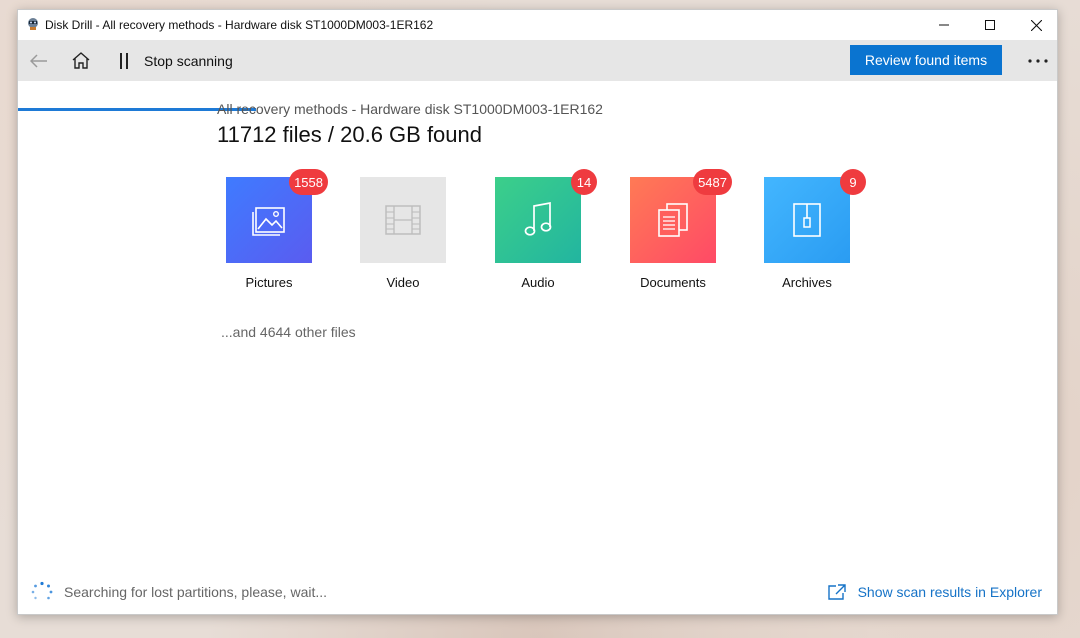 This screenshot has width=1080, height=638. I want to click on more-options-button, so click(1038, 60).